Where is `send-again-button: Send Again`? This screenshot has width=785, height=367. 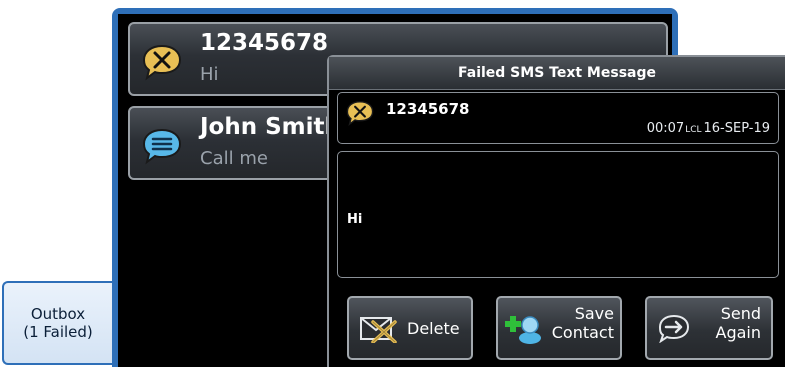
send-again-button: Send Again is located at coordinates (709, 328).